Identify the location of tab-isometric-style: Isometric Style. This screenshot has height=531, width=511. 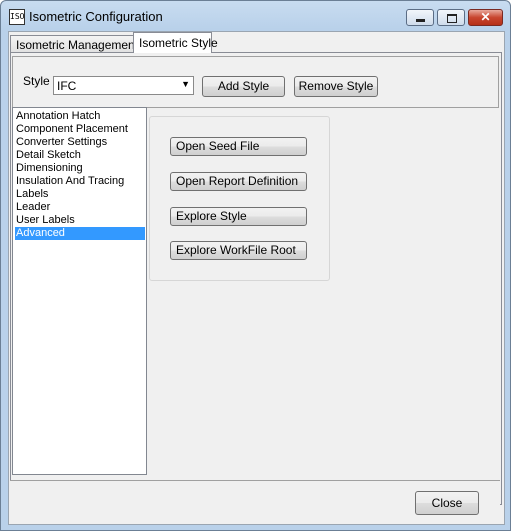
(175, 42).